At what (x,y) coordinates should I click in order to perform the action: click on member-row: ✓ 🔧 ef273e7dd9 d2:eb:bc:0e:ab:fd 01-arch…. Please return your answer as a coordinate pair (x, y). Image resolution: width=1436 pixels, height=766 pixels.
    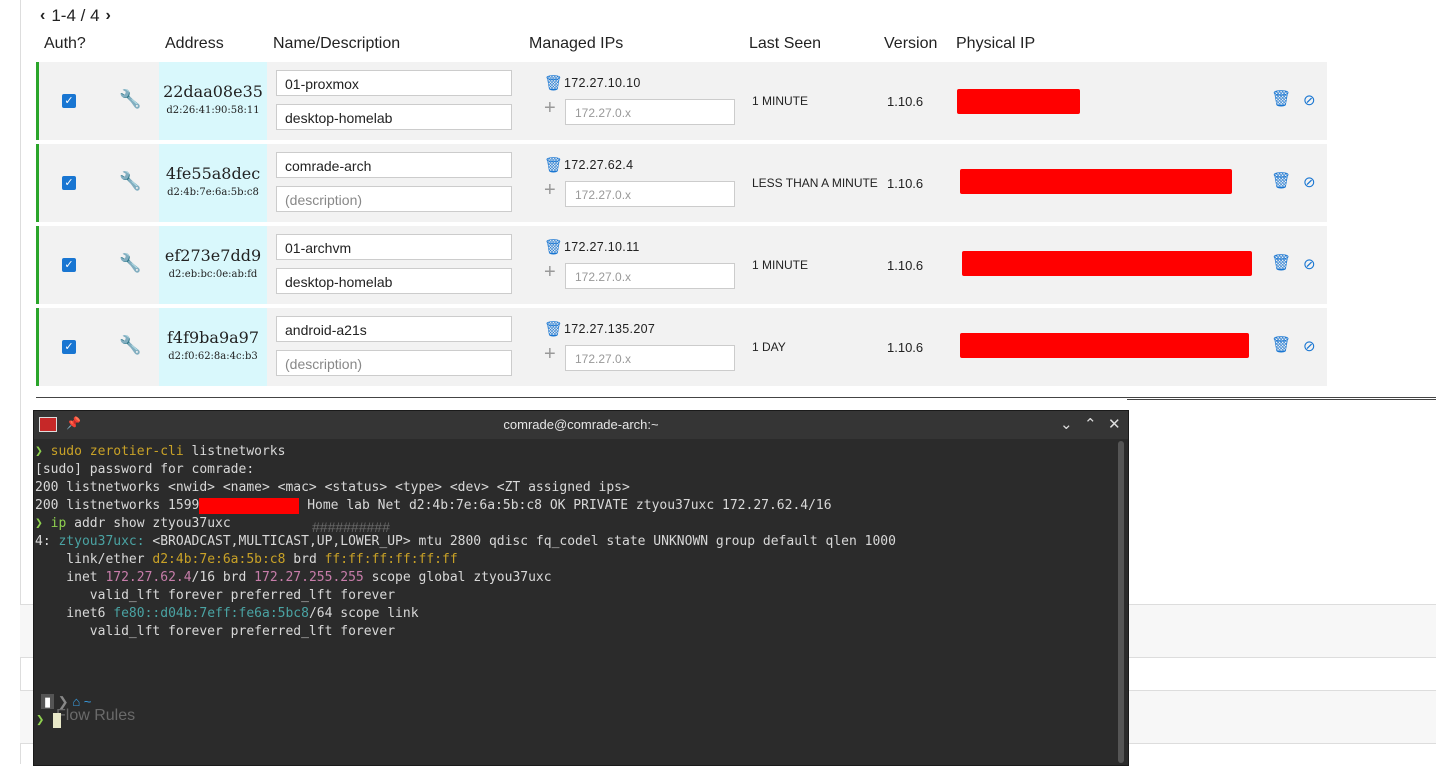
    Looking at the image, I should click on (681, 265).